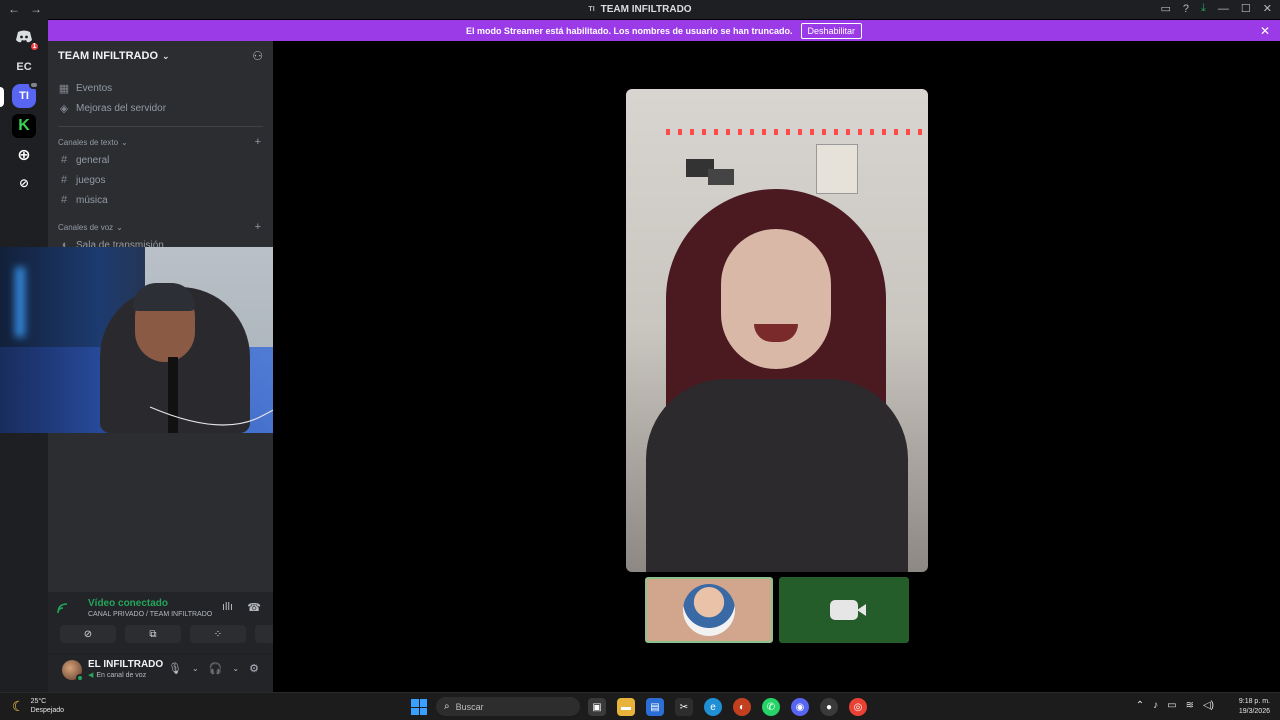 The image size is (1280, 720). I want to click on category-label: Canales de voz, so click(86, 227).